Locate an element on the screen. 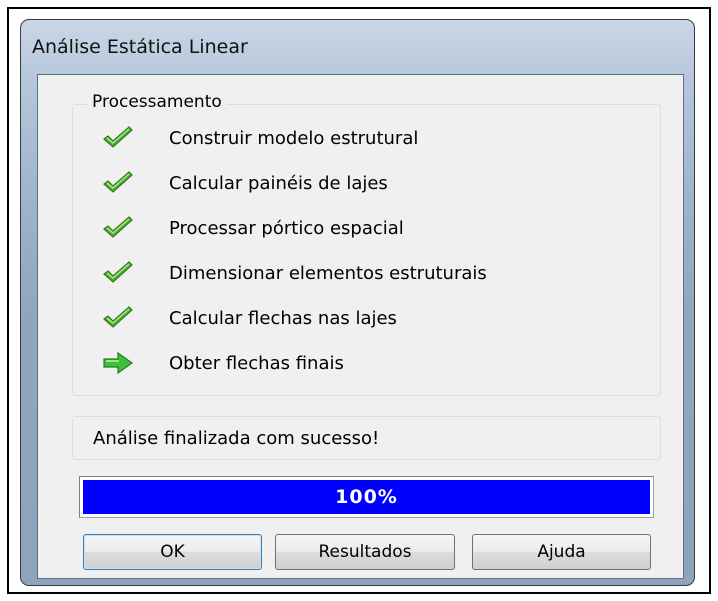 Image resolution: width=718 pixels, height=601 pixels. step-item: Processar pórtico espacial is located at coordinates (368, 228).